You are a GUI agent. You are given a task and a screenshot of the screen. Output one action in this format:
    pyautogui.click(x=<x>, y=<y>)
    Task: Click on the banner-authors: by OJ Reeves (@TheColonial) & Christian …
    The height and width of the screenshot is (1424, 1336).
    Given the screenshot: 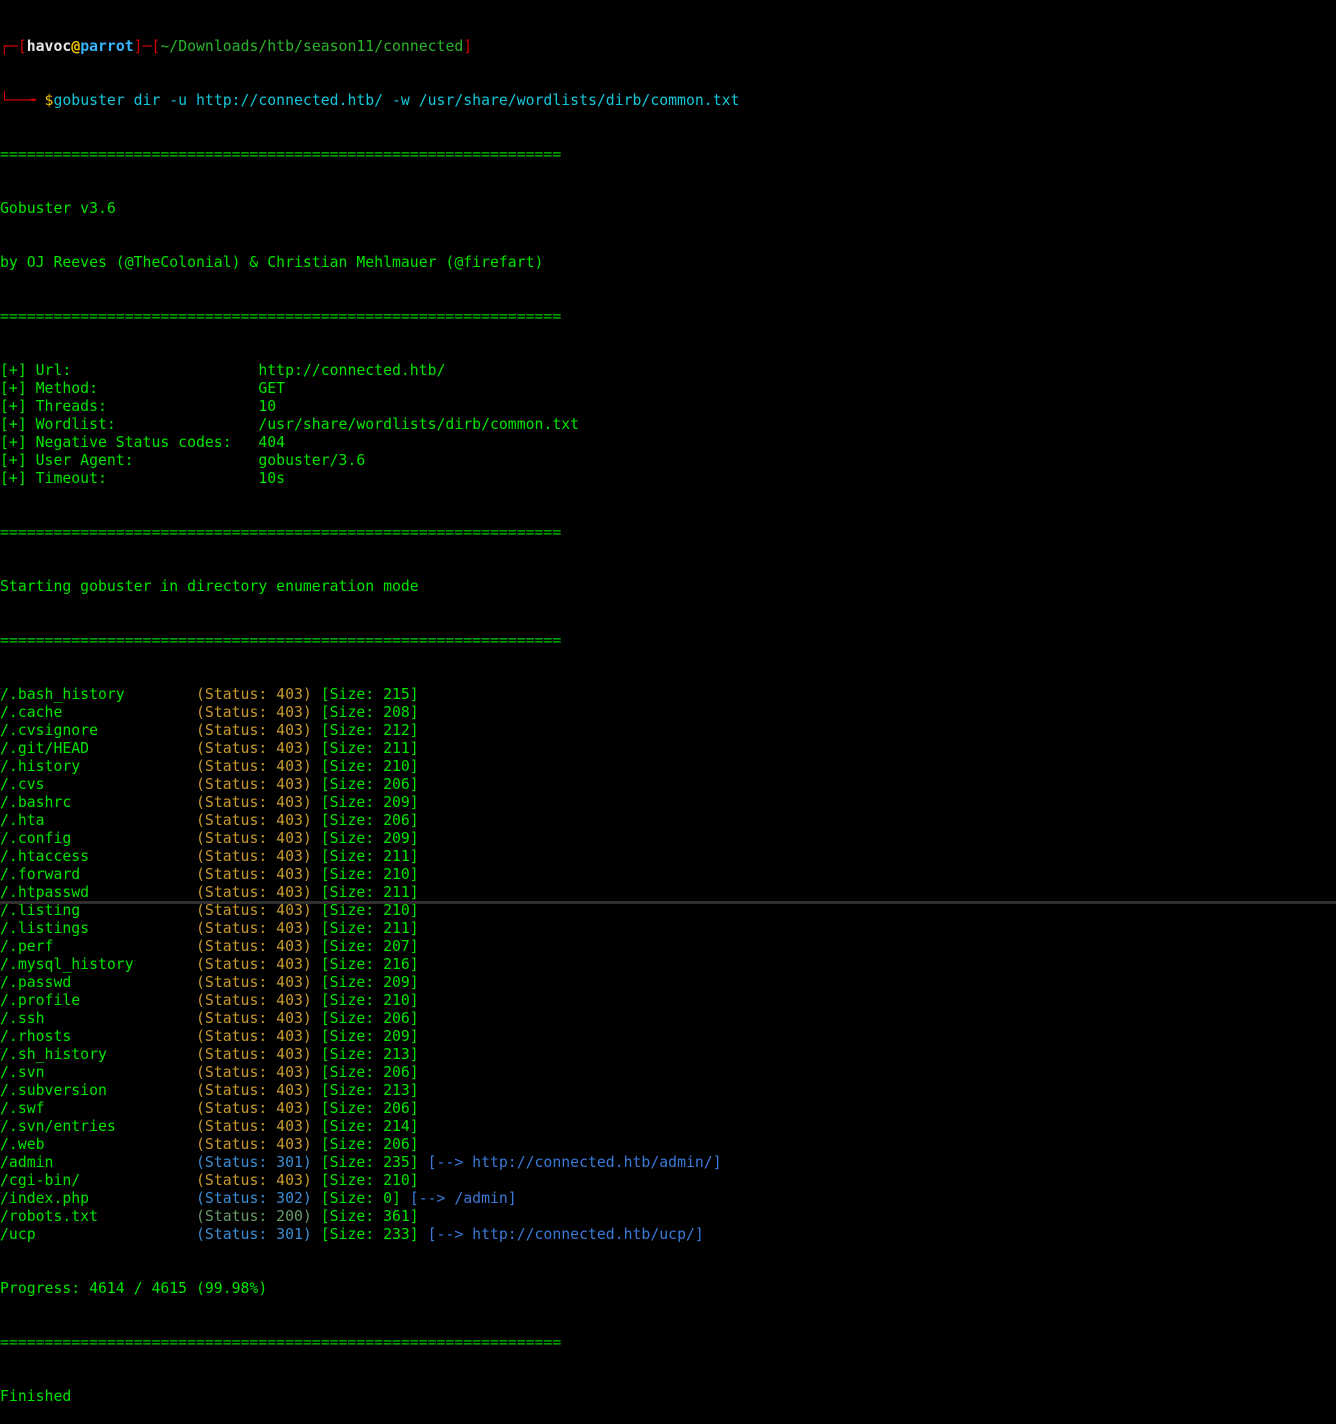 What is the action you would take?
    pyautogui.click(x=272, y=262)
    